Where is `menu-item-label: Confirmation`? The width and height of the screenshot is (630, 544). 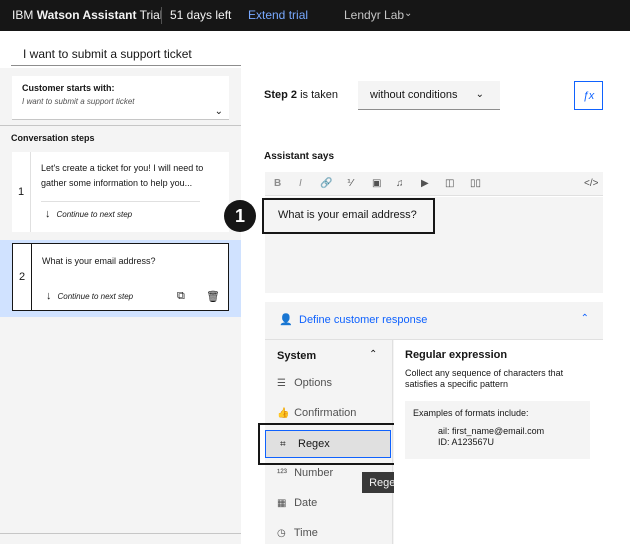 menu-item-label: Confirmation is located at coordinates (325, 413).